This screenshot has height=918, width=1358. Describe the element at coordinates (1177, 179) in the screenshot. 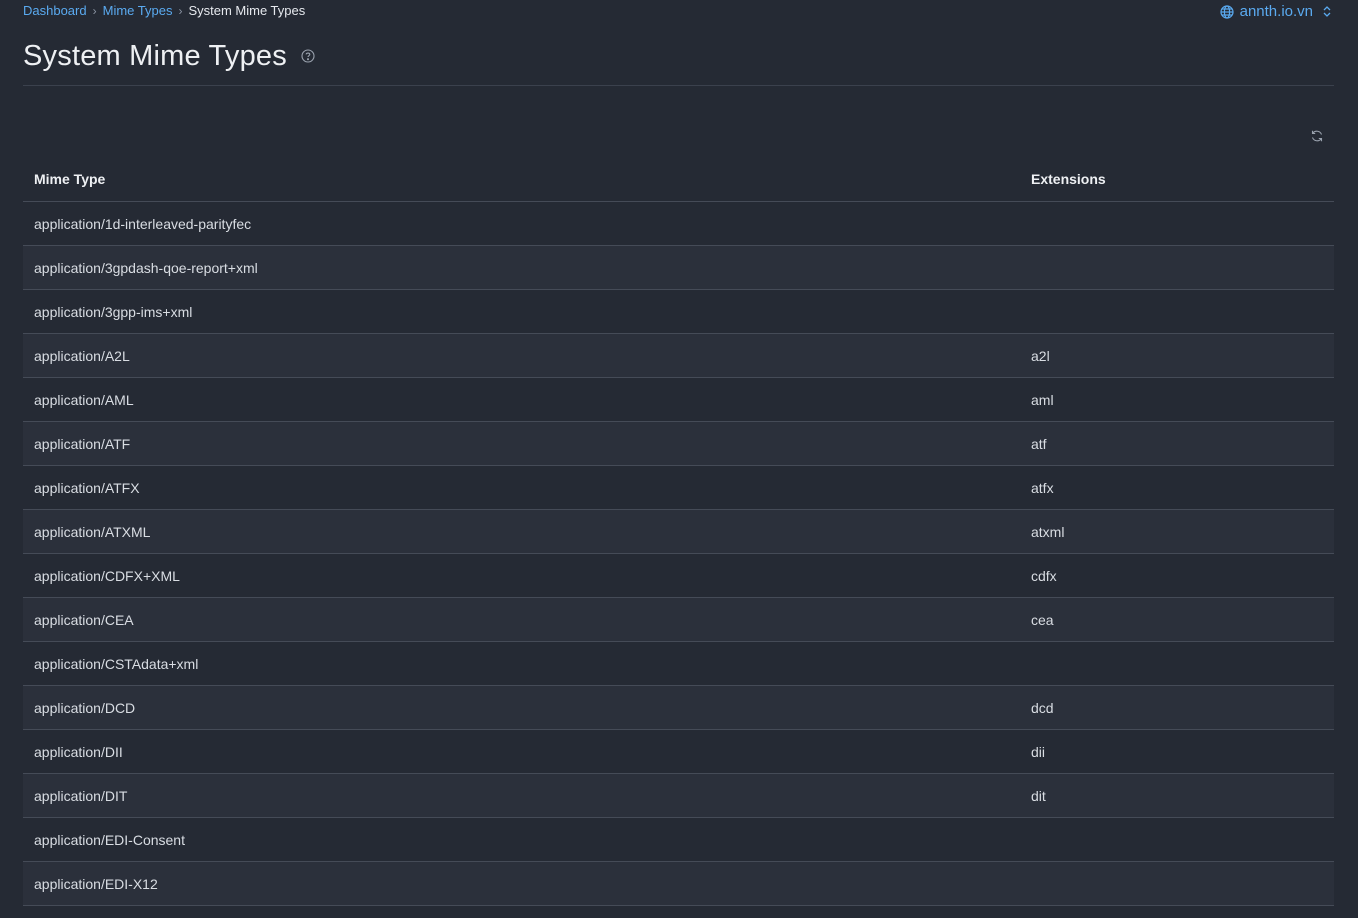

I see `column-header-extensions: Extensions` at that location.